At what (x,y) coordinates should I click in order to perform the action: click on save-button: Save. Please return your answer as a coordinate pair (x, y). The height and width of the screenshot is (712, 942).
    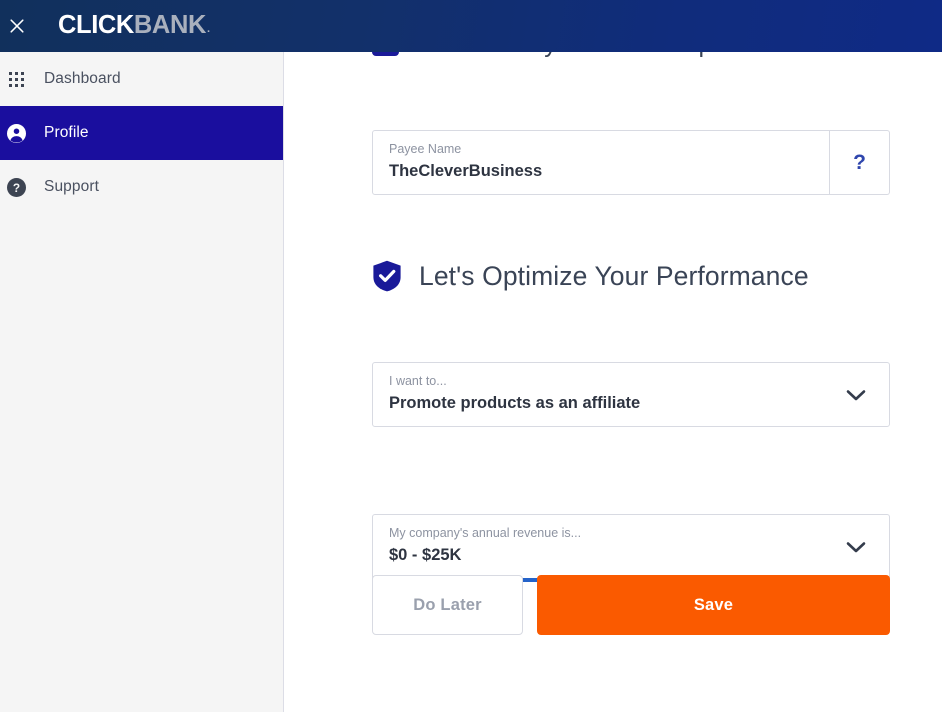
    Looking at the image, I should click on (713, 605).